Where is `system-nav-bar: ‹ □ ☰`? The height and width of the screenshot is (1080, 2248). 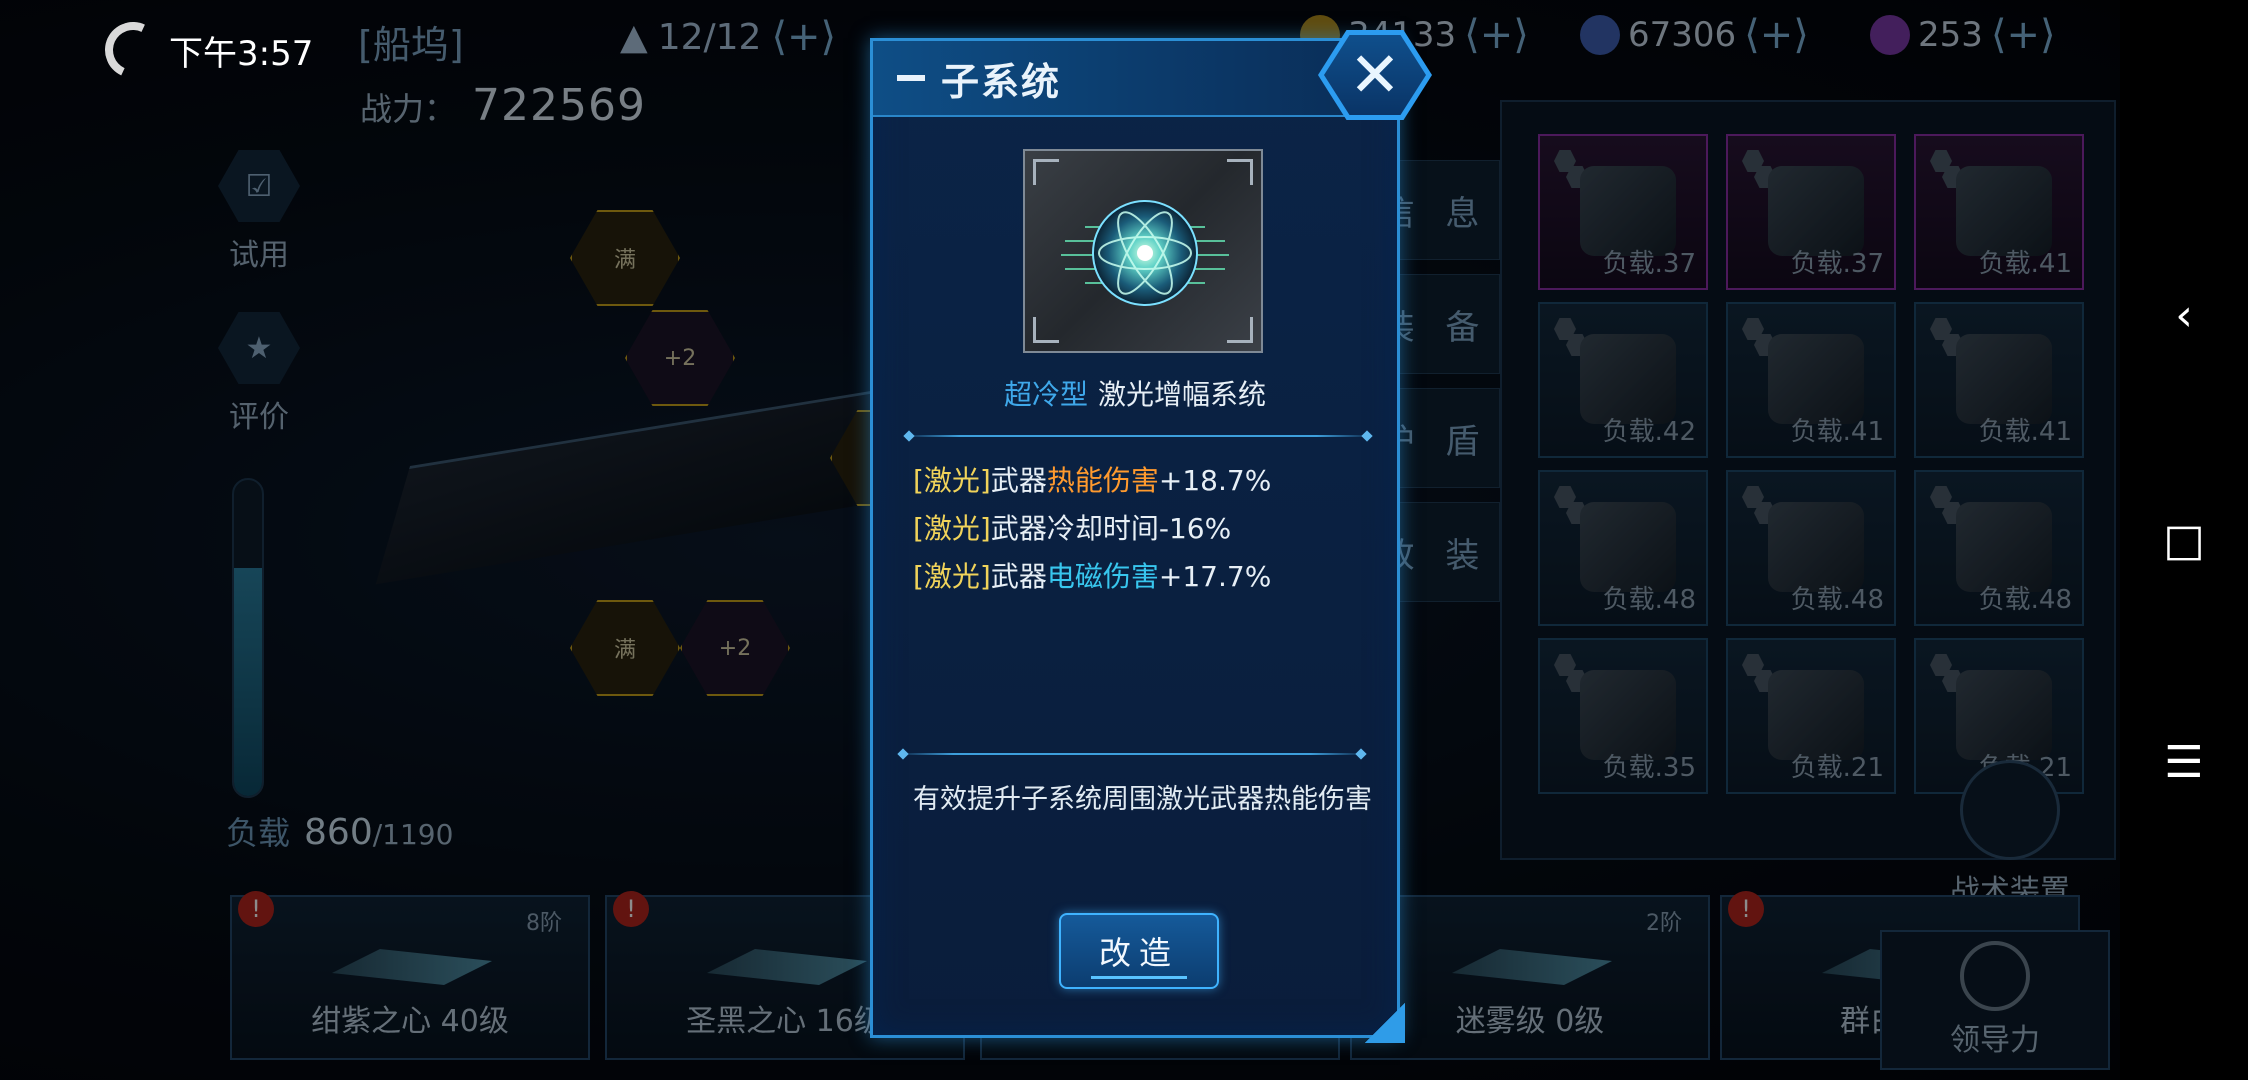
system-nav-bar: ‹ □ ☰ is located at coordinates (2184, 540).